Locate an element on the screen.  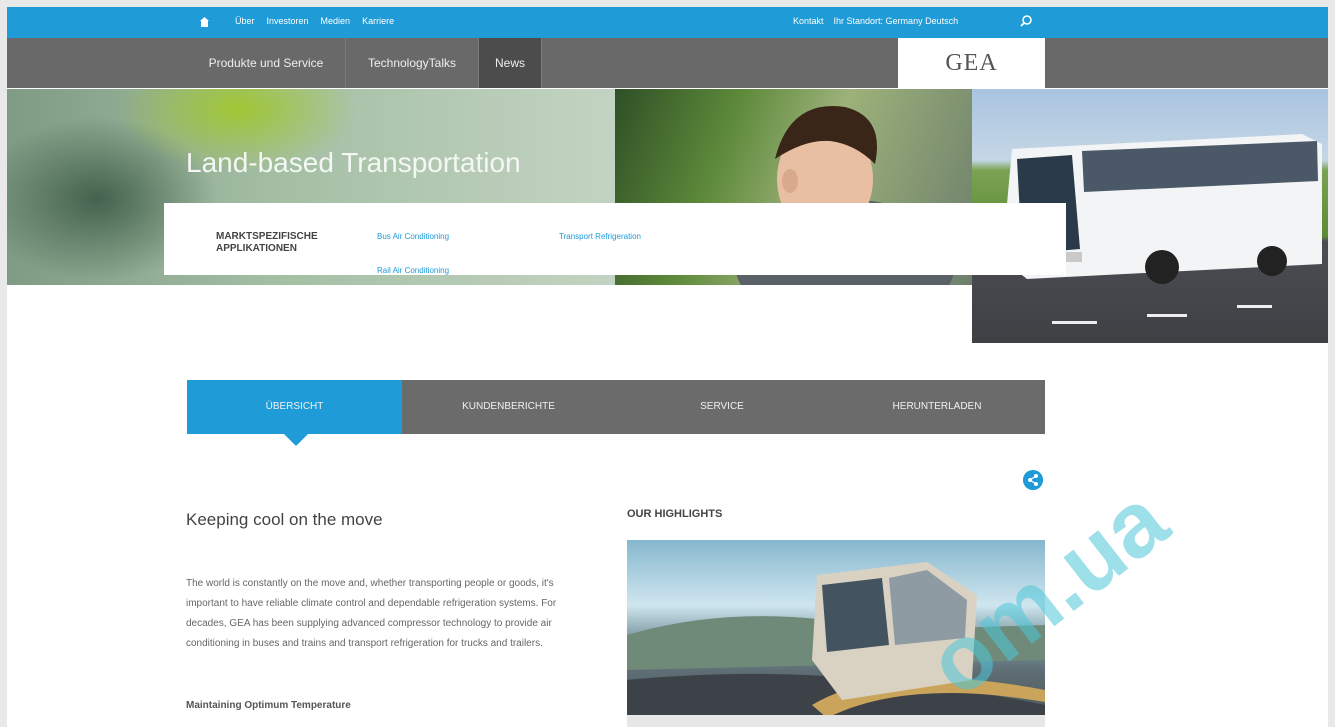
highlight-image is located at coordinates (836, 633).